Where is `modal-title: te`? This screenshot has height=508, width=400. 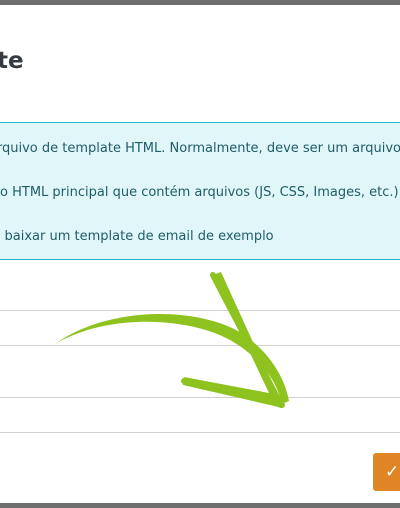
modal-title: te is located at coordinates (12, 61).